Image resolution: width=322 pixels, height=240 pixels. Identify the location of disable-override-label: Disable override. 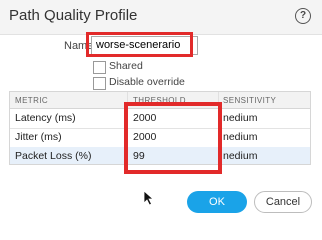
(147, 82).